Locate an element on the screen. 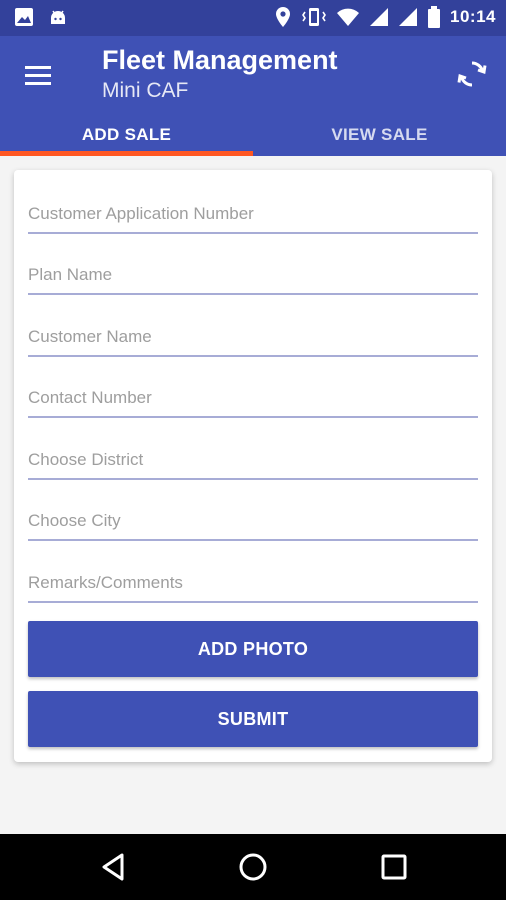 This screenshot has width=506, height=900. title-block: Fleet Management Mini CAF is located at coordinates (220, 75).